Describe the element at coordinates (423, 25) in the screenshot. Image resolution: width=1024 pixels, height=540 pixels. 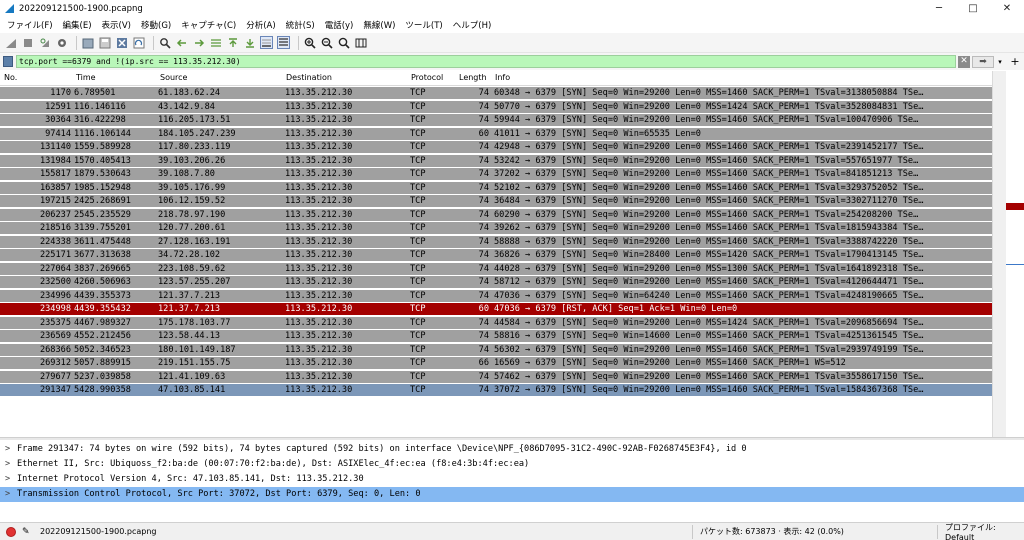
I see `menu-tools: ツール(T)` at that location.